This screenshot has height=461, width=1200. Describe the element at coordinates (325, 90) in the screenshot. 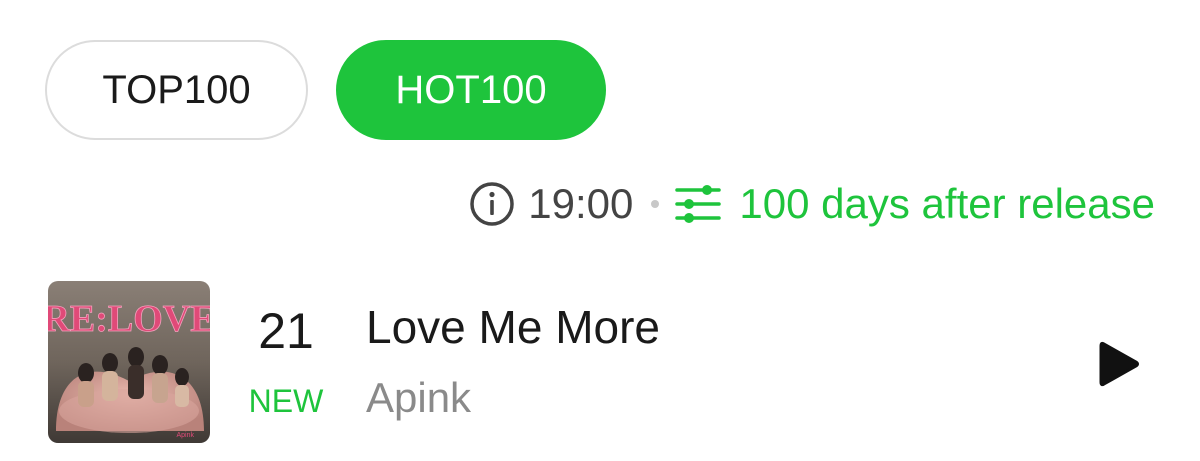

I see `chart-tabs: TOP100 HOT100` at that location.